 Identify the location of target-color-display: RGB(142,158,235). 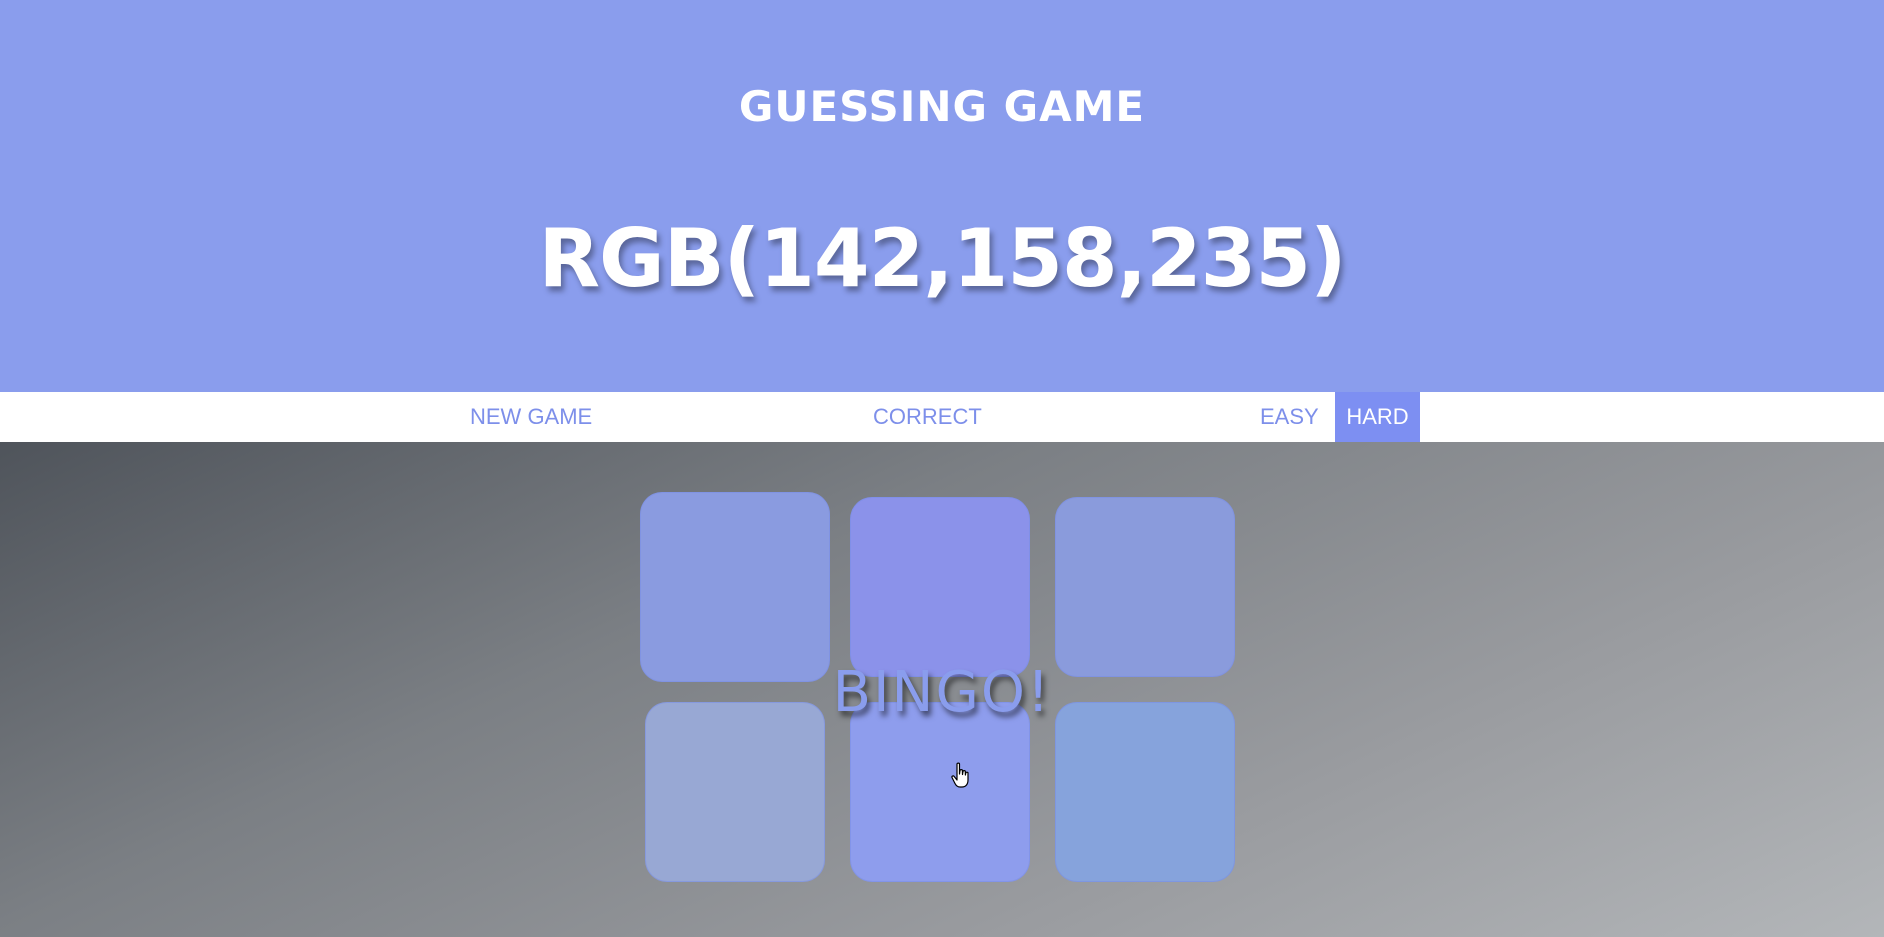
(942, 258).